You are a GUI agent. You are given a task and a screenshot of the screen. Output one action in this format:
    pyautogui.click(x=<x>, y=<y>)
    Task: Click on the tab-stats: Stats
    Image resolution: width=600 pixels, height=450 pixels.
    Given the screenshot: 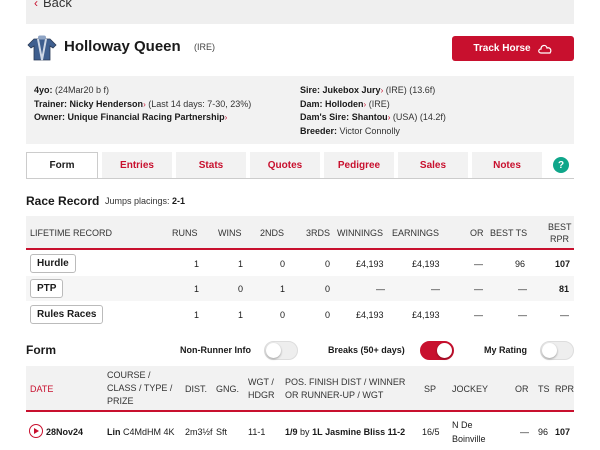 What is the action you would take?
    pyautogui.click(x=211, y=165)
    